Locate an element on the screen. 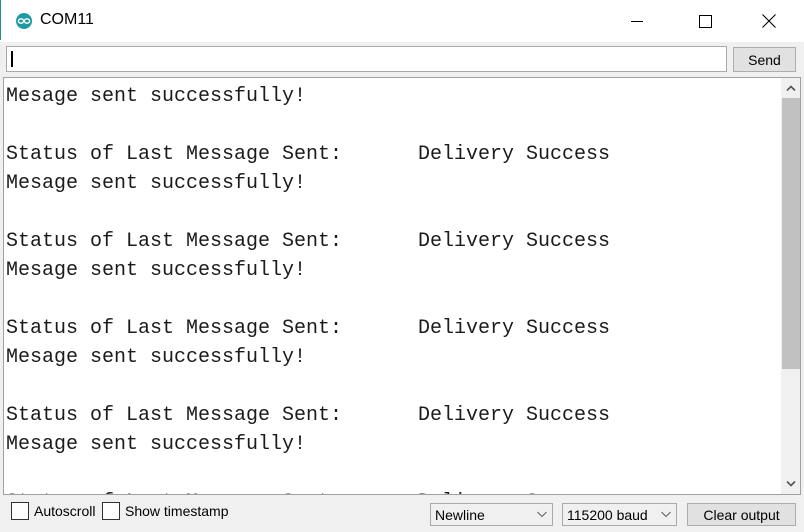 The image size is (804, 532). maximize-icon is located at coordinates (705, 21).